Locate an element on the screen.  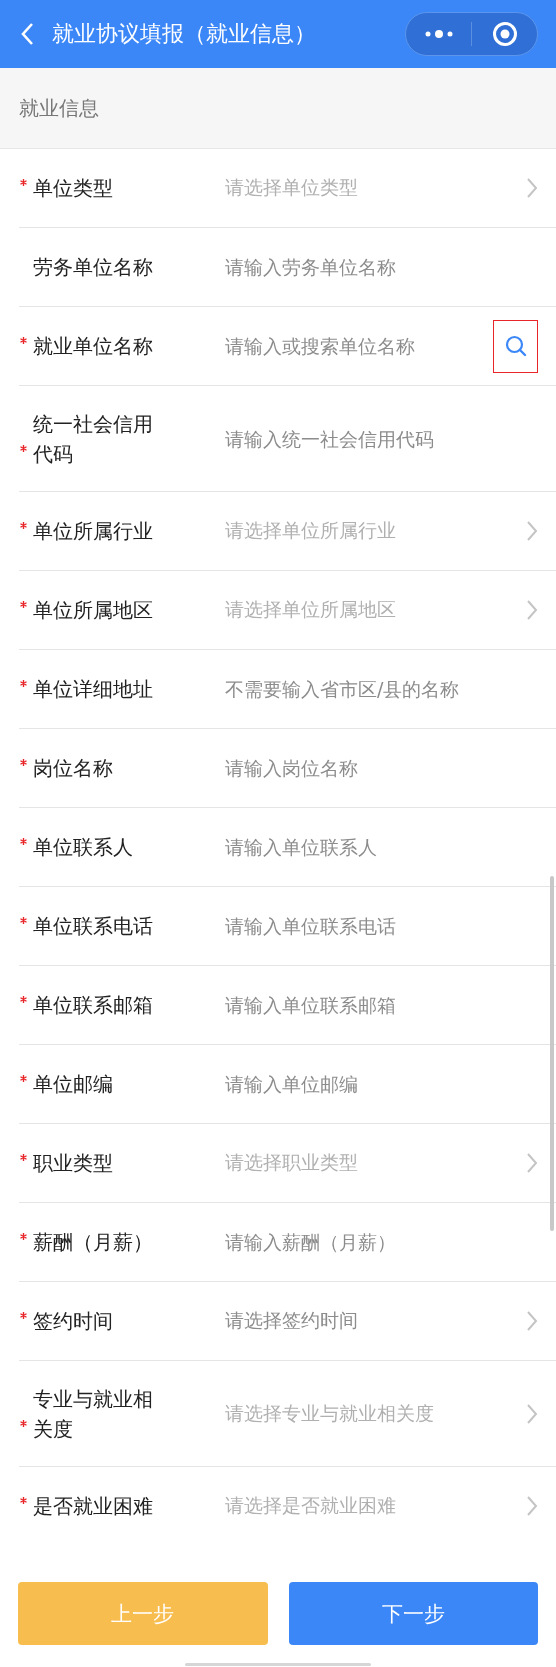
input-field: 请输入劳务单位名称 is located at coordinates (381, 267).